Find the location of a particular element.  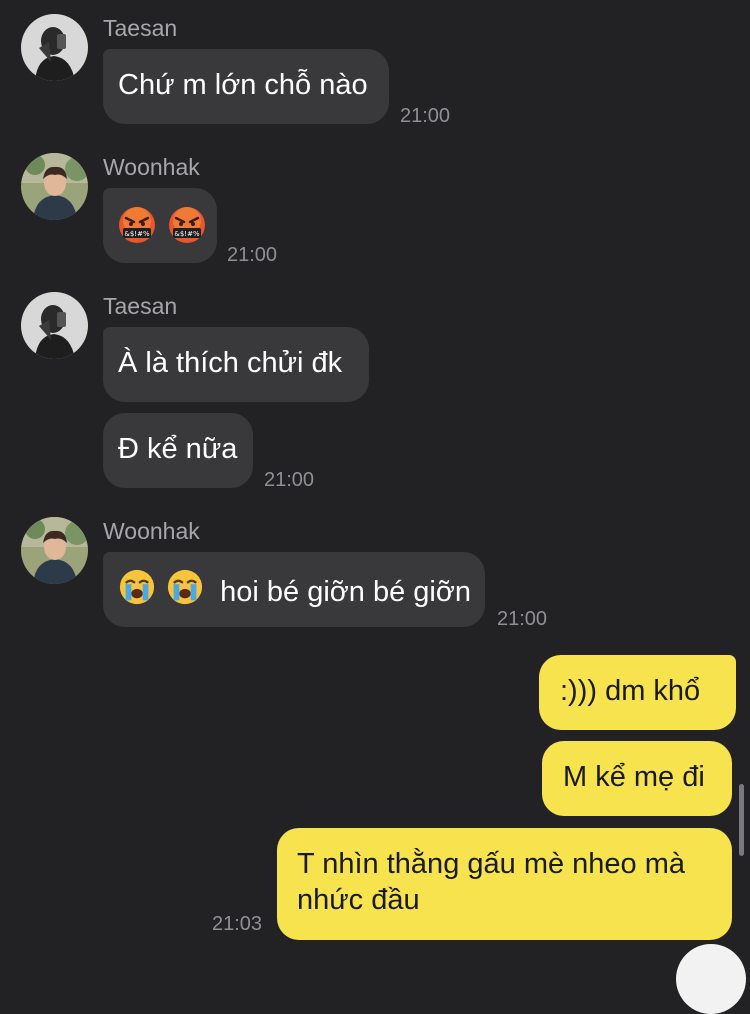

message-bubble: Chứ m lớn chỗ nào is located at coordinates (246, 86).